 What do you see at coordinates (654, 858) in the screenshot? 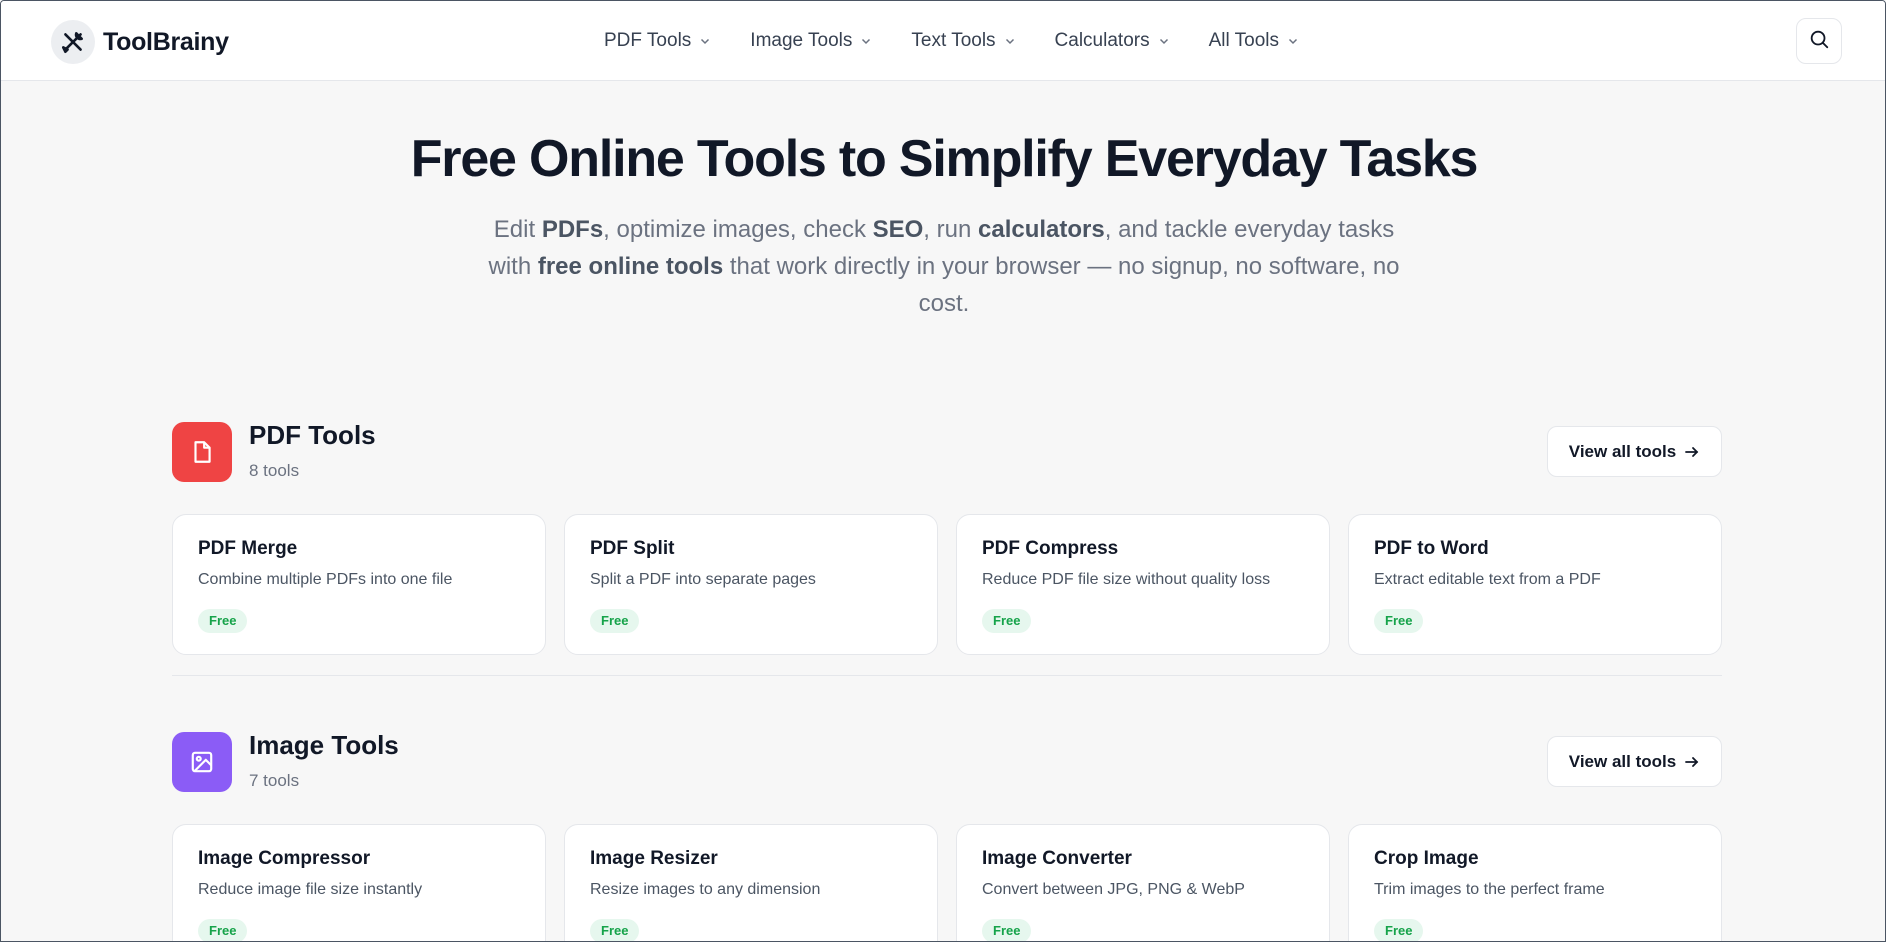
I see `tool-name: Image Resizer` at bounding box center [654, 858].